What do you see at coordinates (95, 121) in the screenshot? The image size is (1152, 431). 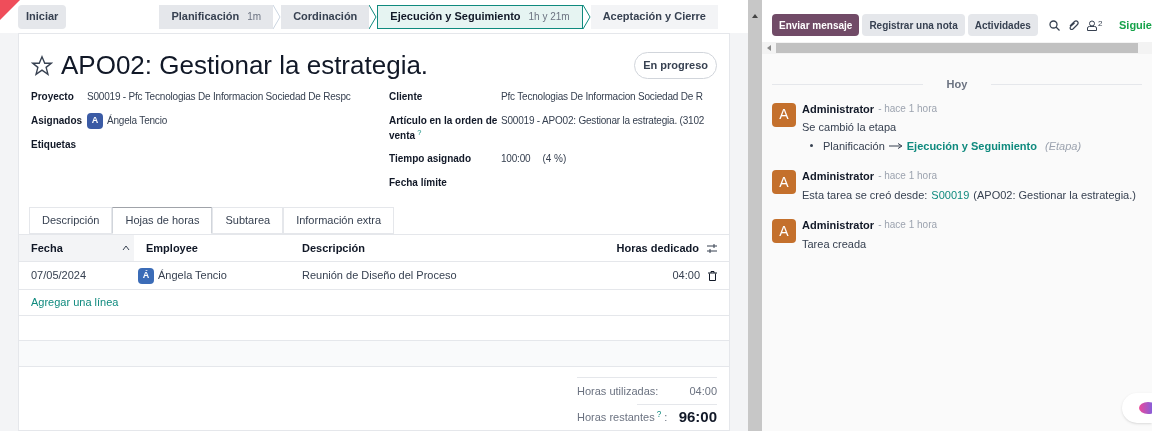 I see `avatar-badge: A` at bounding box center [95, 121].